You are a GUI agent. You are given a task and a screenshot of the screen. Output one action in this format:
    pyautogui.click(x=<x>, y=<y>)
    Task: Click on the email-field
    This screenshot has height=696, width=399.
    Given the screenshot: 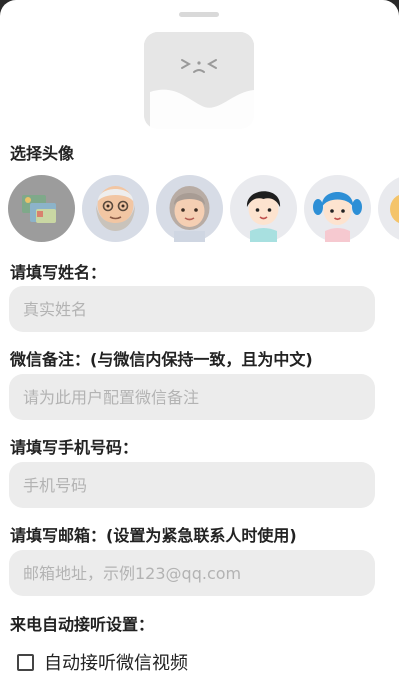 What is the action you would take?
    pyautogui.click(x=192, y=573)
    